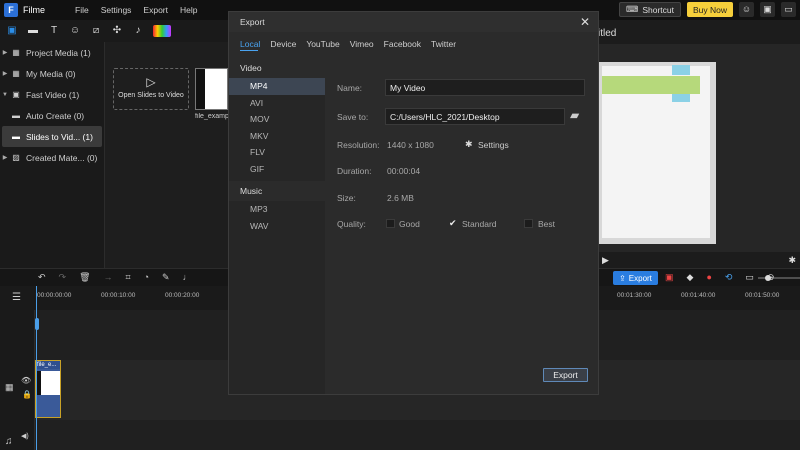 The width and height of the screenshot is (800, 450). Describe the element at coordinates (62, 157) in the screenshot. I see `sidebar-item-label: Created Mate... (0)` at that location.